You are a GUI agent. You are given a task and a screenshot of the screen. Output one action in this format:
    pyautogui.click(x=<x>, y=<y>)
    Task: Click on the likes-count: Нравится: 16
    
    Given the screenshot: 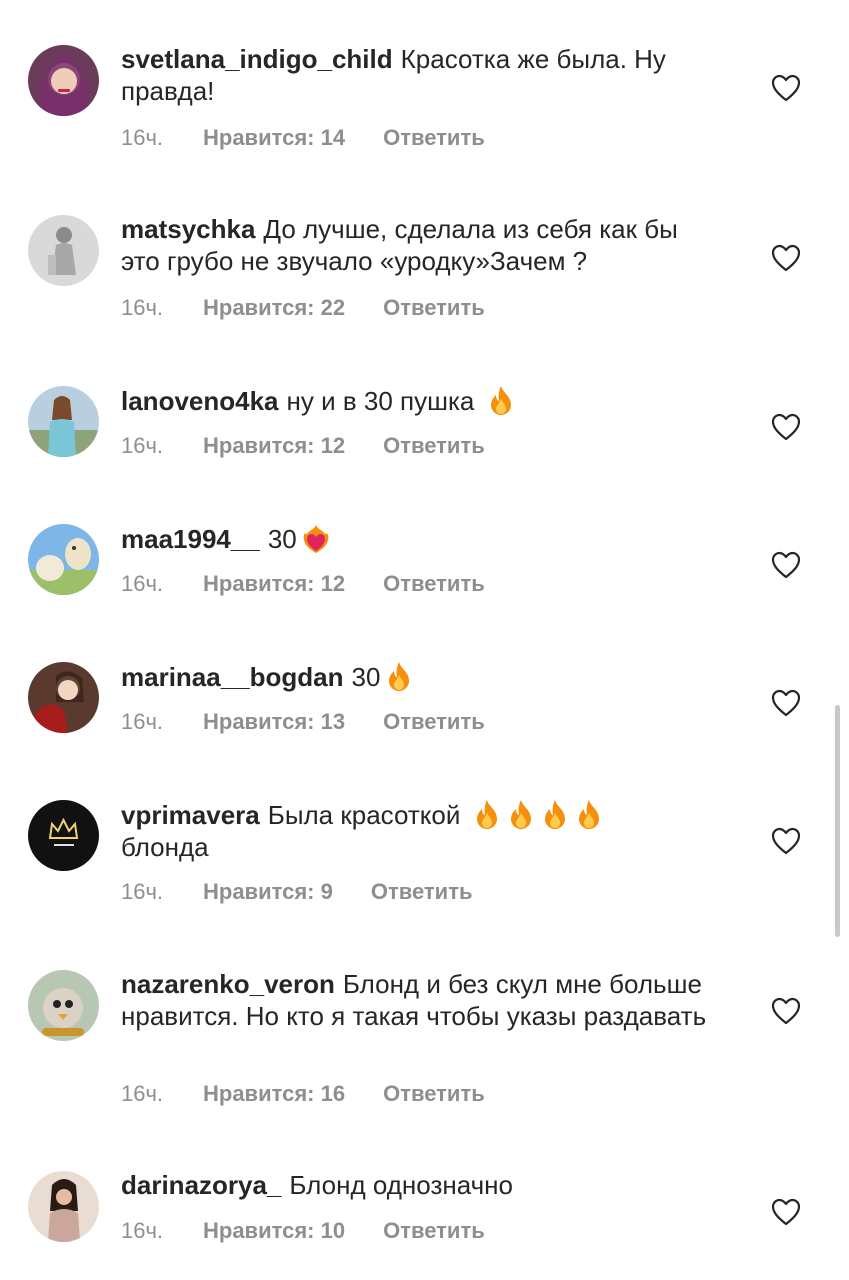 What is the action you would take?
    pyautogui.click(x=274, y=1094)
    